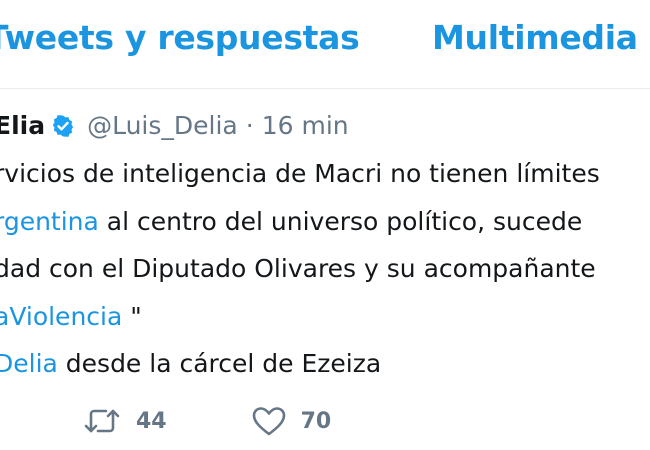  What do you see at coordinates (325, 317) in the screenshot?
I see `tweet-line: aViolencia "` at bounding box center [325, 317].